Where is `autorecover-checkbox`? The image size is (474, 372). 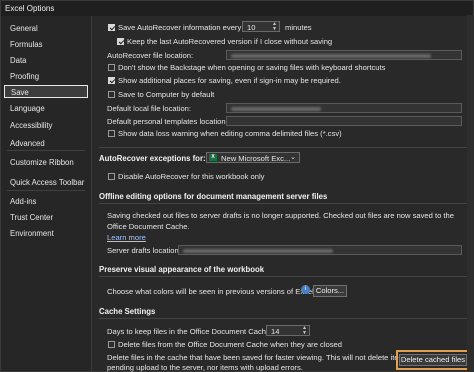
autorecover-checkbox is located at coordinates (111, 27).